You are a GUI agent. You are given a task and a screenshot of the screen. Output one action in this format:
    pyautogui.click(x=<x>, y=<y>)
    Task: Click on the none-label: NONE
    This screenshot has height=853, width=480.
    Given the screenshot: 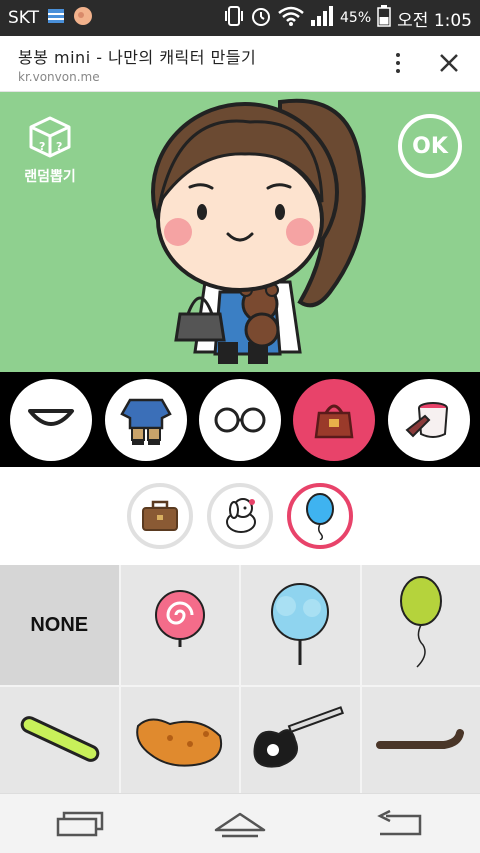 What is the action you would take?
    pyautogui.click(x=59, y=624)
    